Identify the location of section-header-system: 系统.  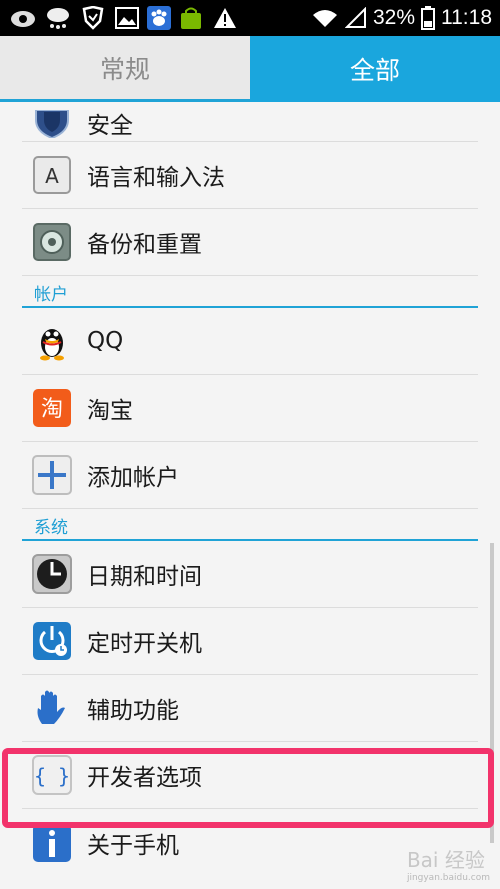
(250, 525).